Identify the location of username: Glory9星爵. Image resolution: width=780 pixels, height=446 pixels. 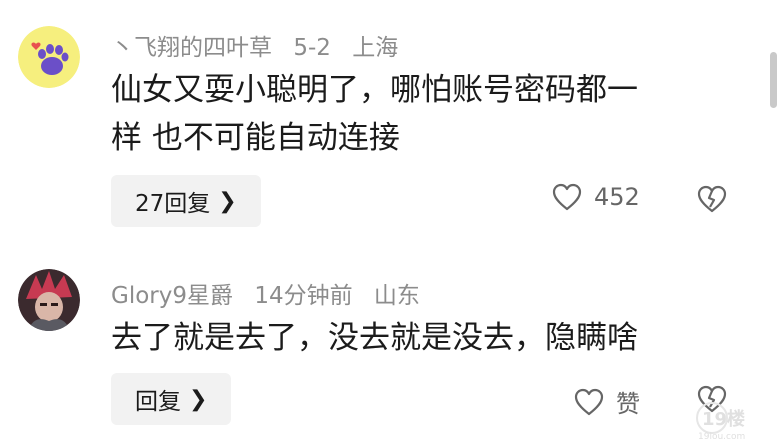
(172, 296).